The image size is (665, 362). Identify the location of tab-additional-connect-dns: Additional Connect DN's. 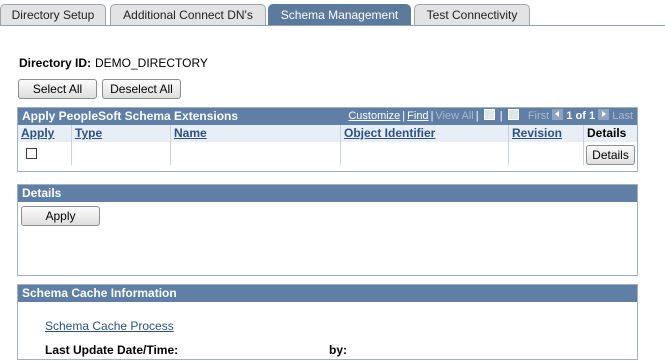
(188, 14).